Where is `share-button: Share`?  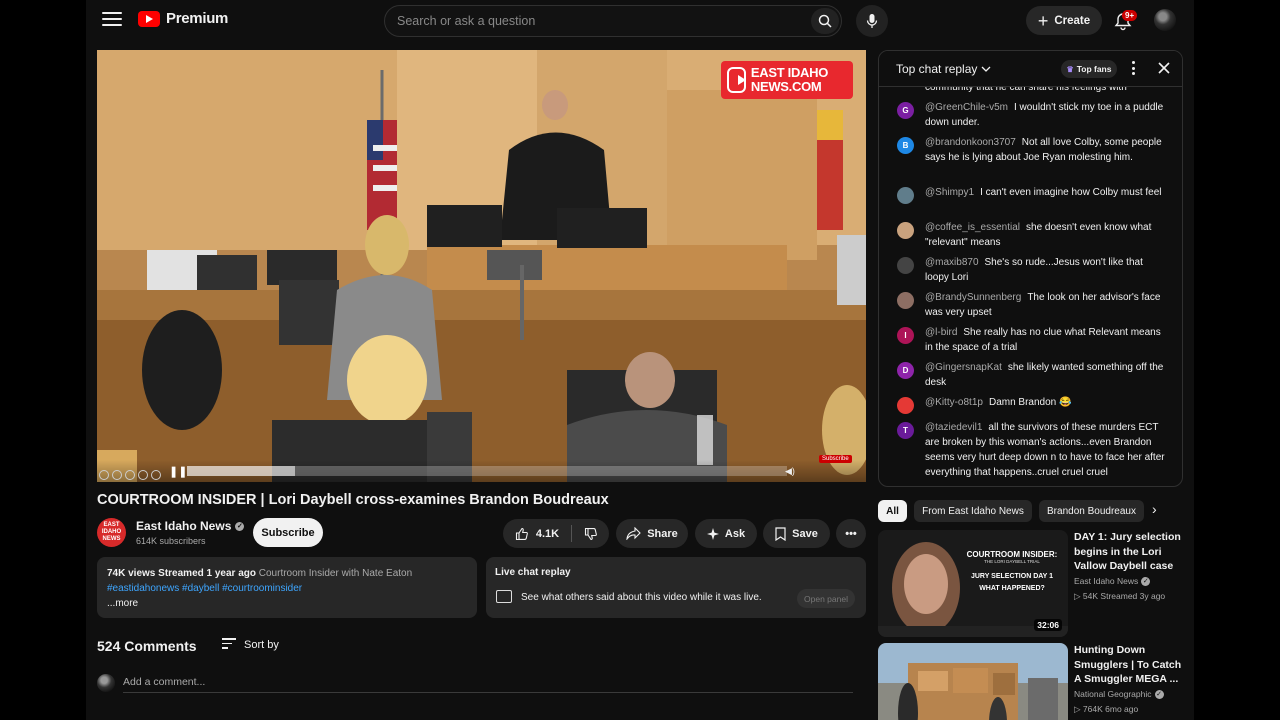
share-button: Share is located at coordinates (652, 533).